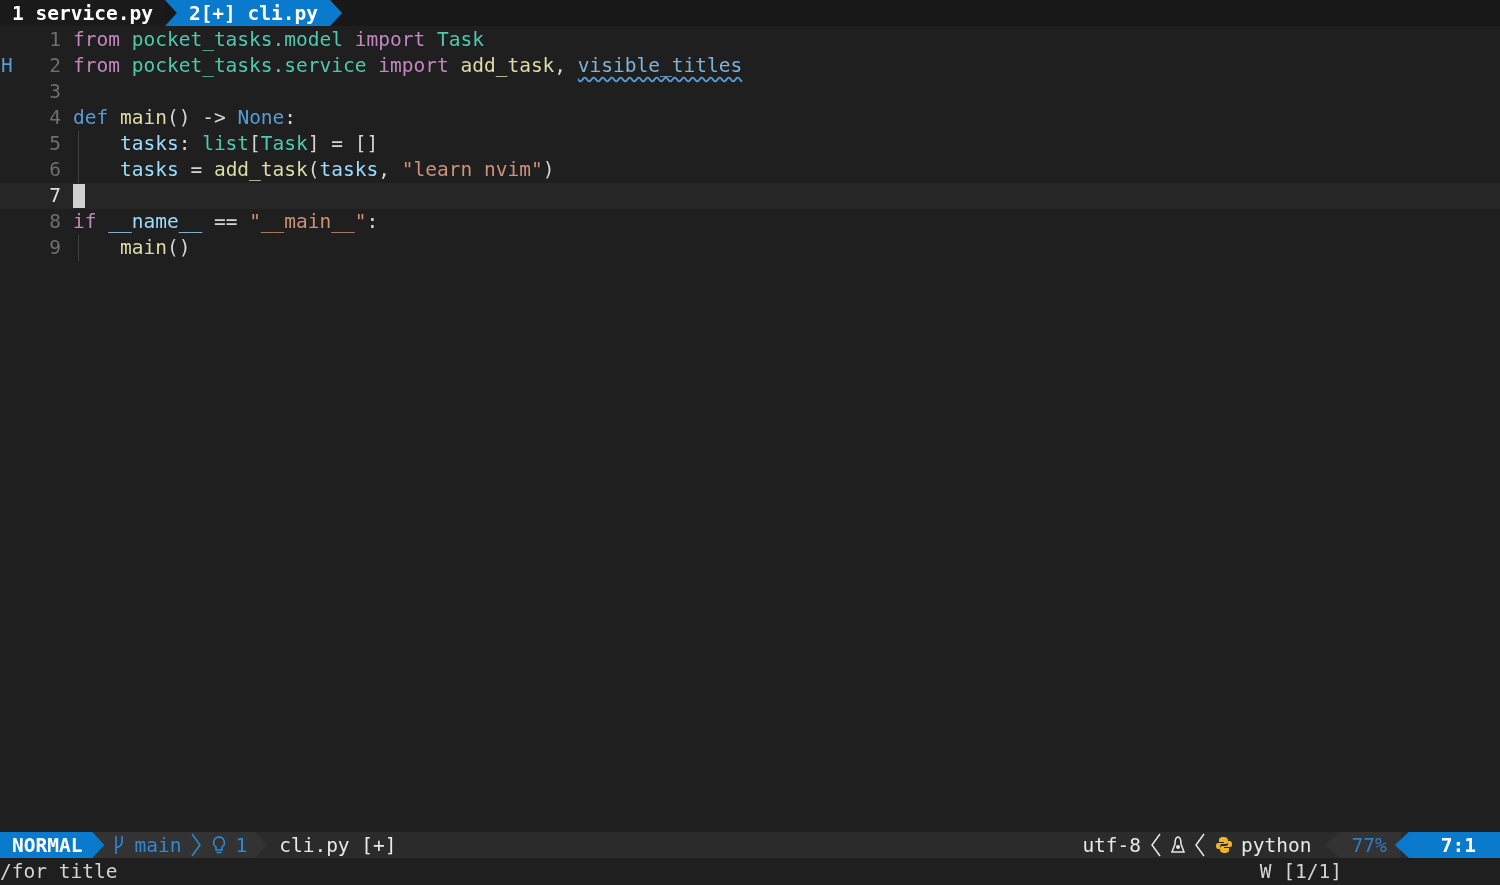 The height and width of the screenshot is (885, 1500). I want to click on cursor, so click(79, 196).